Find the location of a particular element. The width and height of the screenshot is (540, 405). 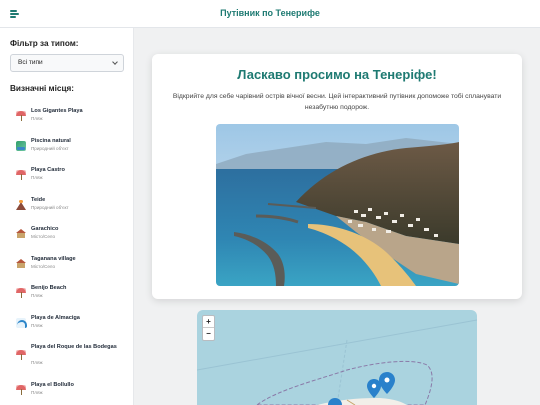

top-bar: Путівник по Тенерифе is located at coordinates (270, 14).